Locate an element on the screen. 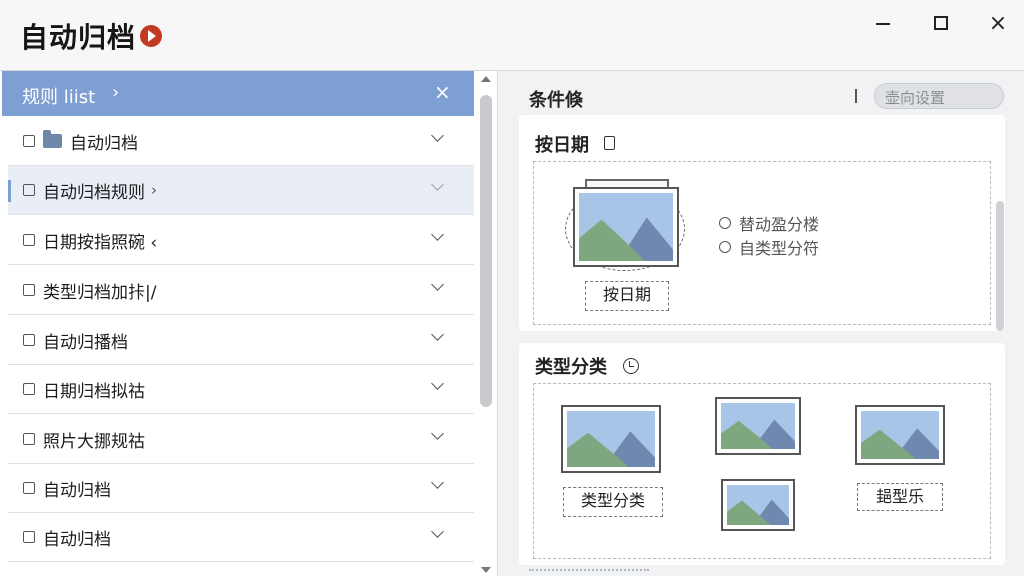 Image resolution: width=1024 pixels, height=576 pixels. type-image-label: 类型分类 is located at coordinates (613, 502).